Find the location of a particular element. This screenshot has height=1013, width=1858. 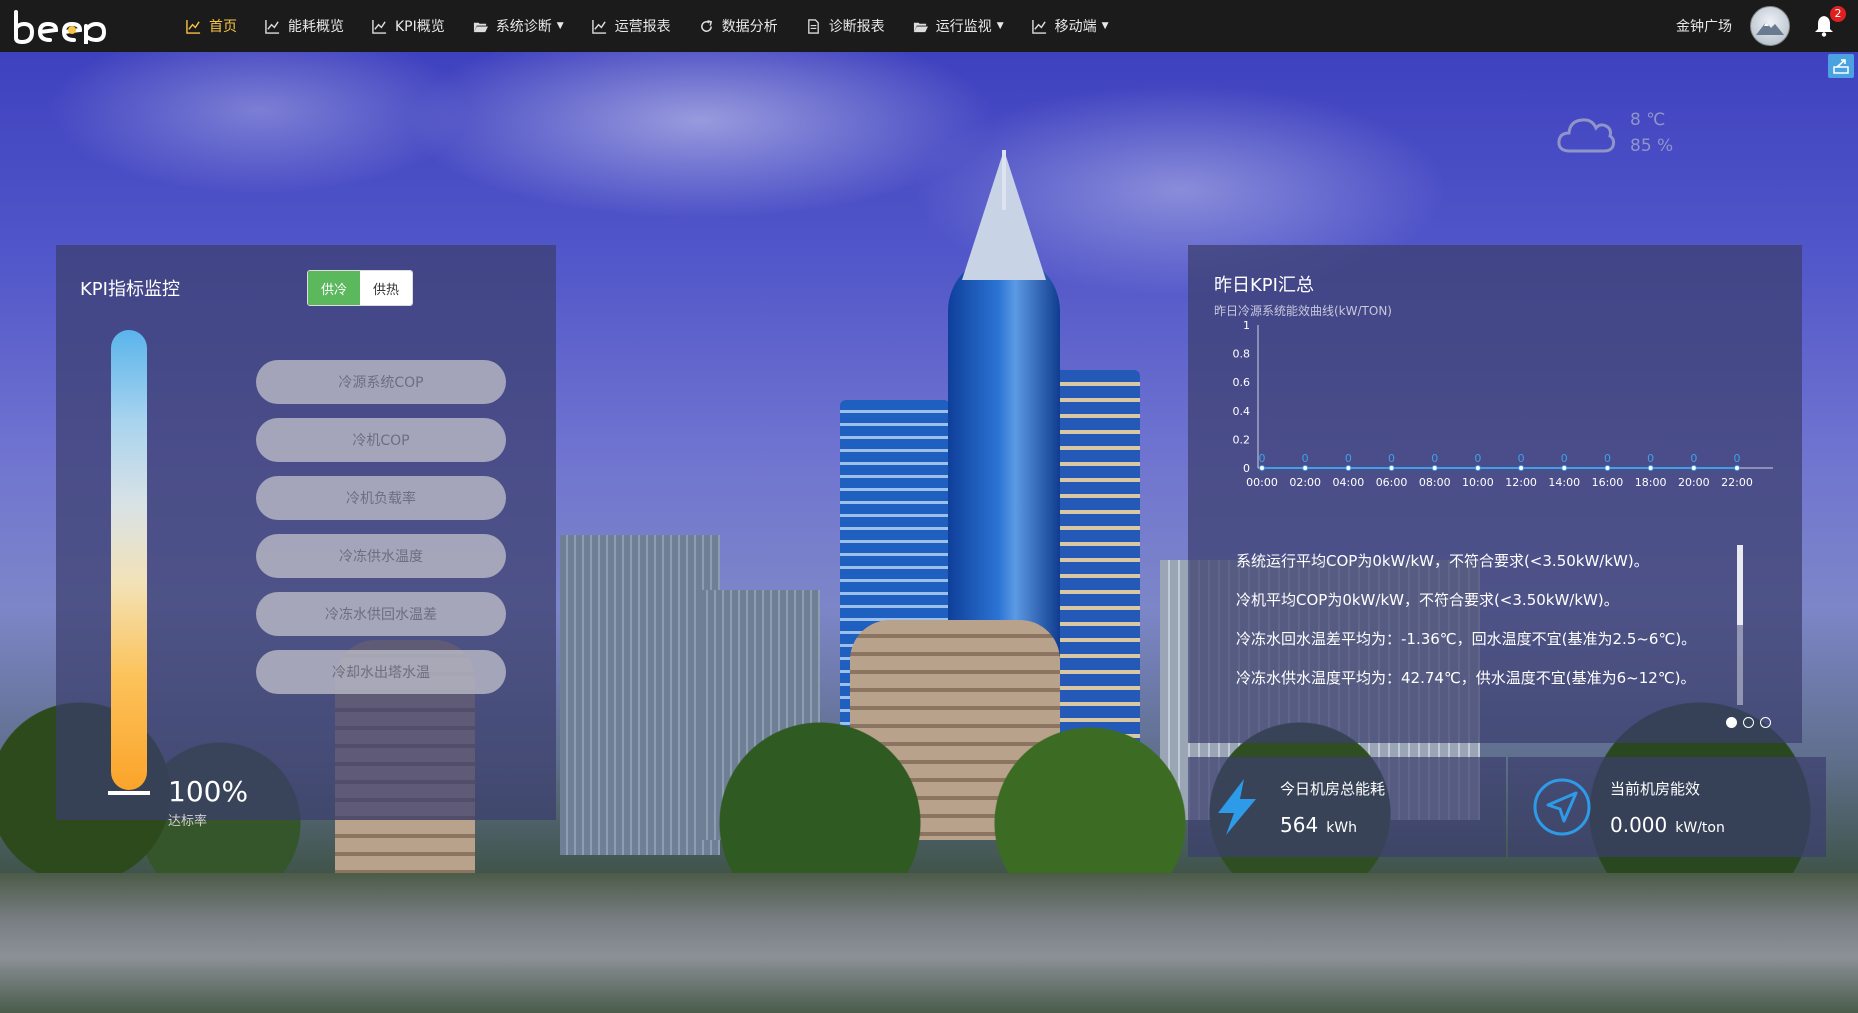

energy-value-row: 564 kWh is located at coordinates (1332, 825).